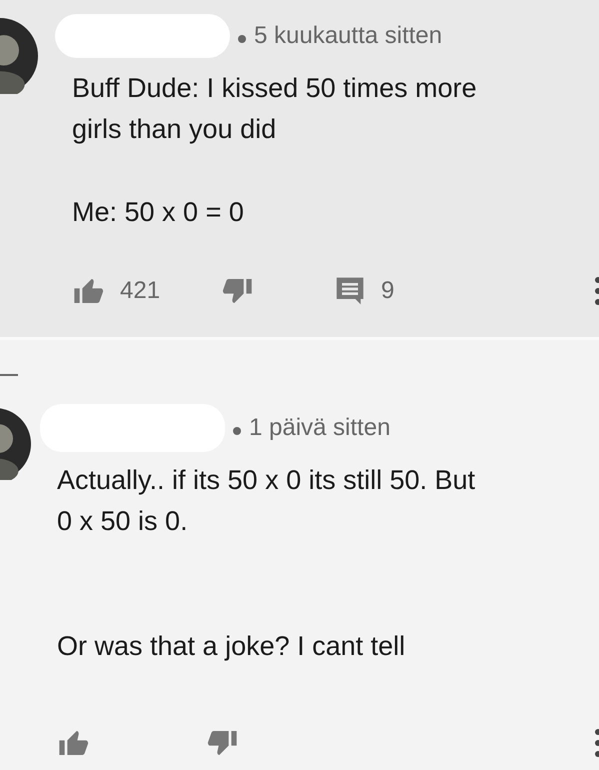  I want to click on divider-stub, so click(9, 375).